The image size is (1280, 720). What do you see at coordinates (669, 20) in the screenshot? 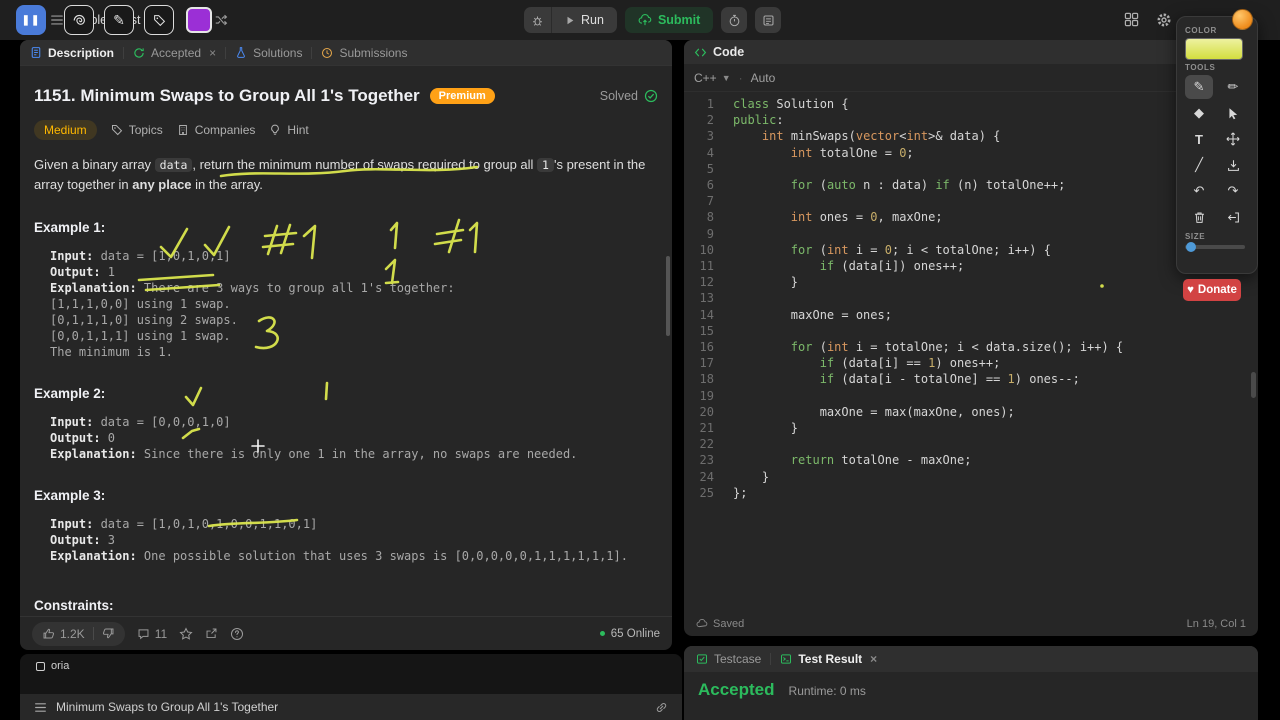
I see `submit-button: Submit` at bounding box center [669, 20].